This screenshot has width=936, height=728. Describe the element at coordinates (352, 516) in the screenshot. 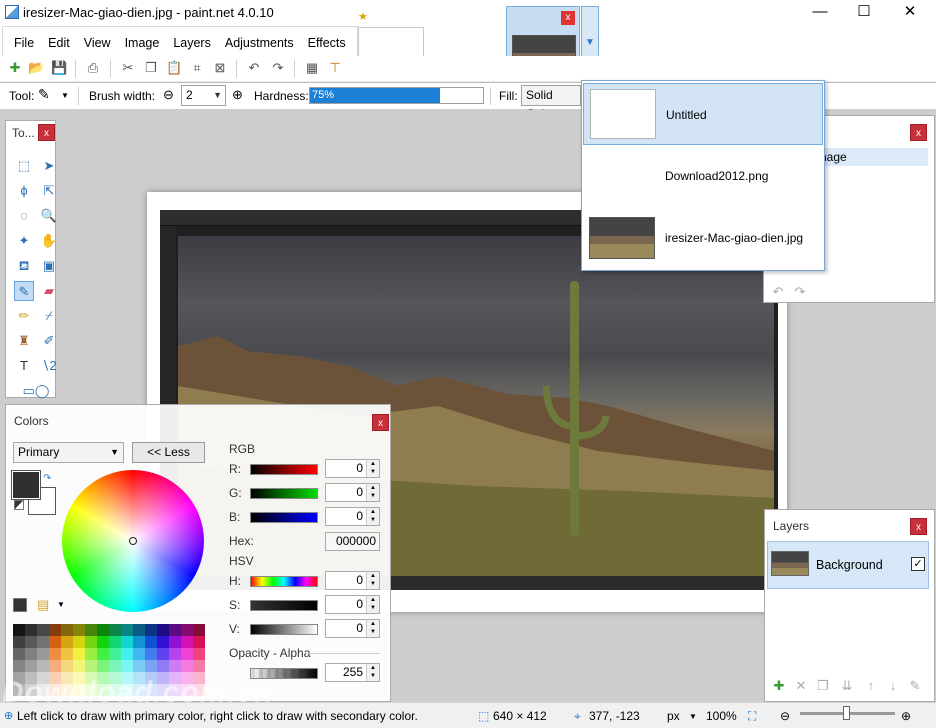

I see `blue-spin: 0 ▲ ▼` at that location.